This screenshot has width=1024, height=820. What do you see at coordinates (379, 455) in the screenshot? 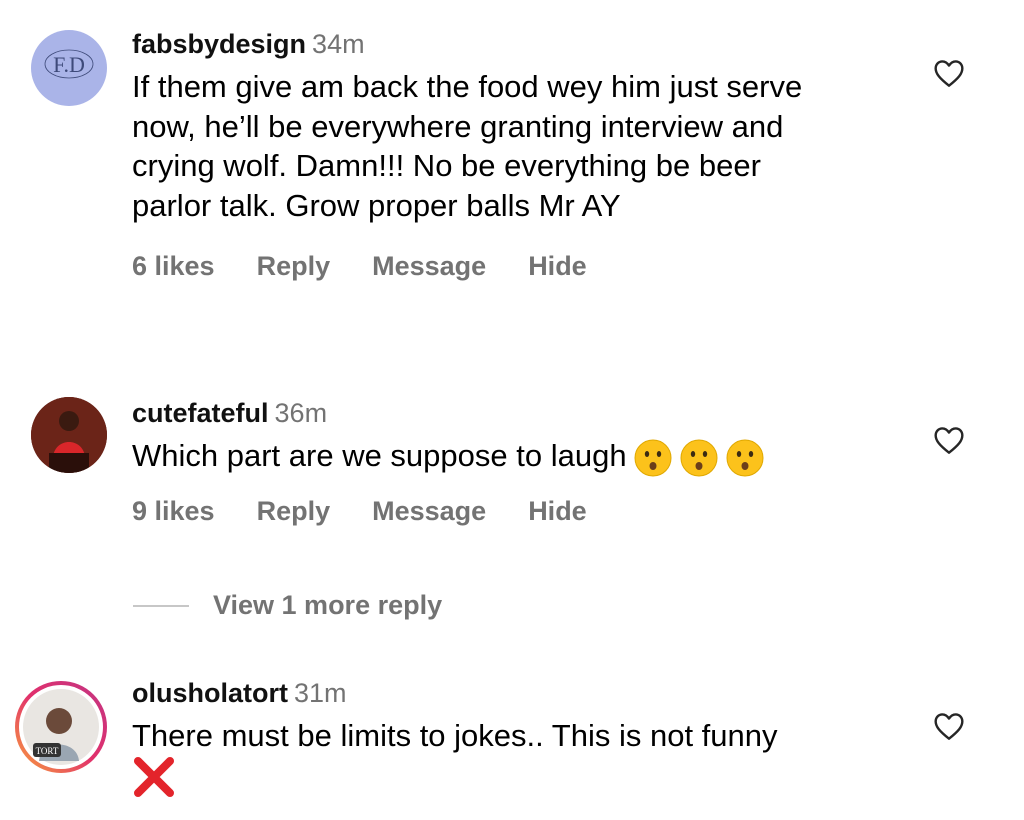
I see `comment-text-content: Which part are we suppose to laugh` at bounding box center [379, 455].